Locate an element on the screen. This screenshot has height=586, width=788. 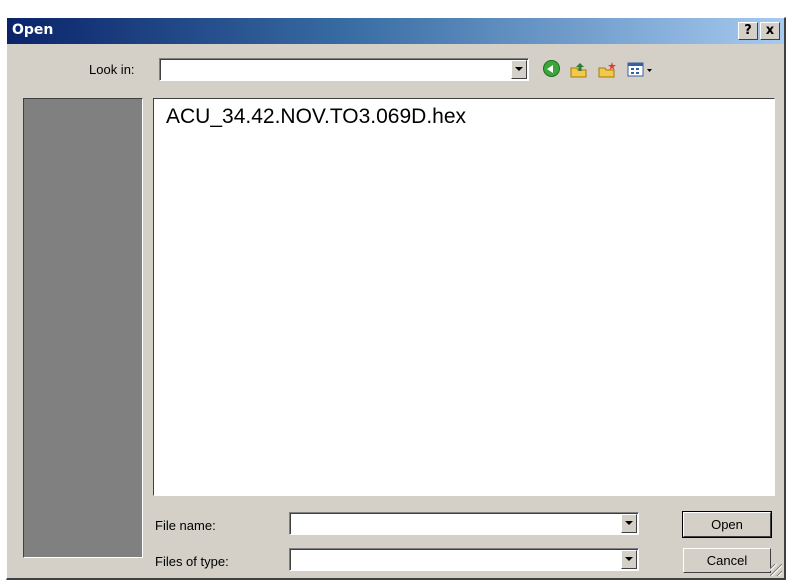
window-title: Open is located at coordinates (33, 30).